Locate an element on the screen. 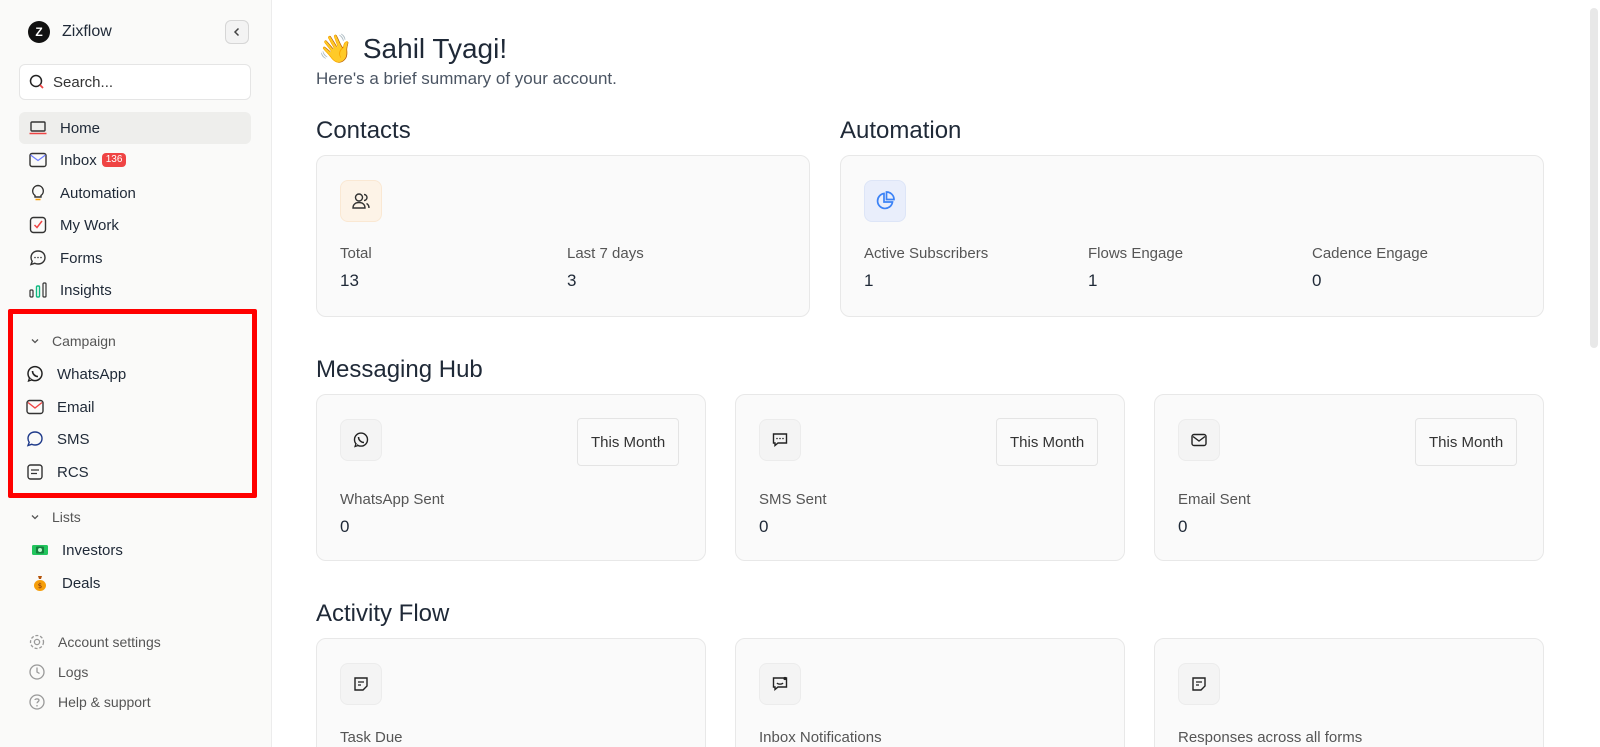  inbox-icon is located at coordinates (38, 160).